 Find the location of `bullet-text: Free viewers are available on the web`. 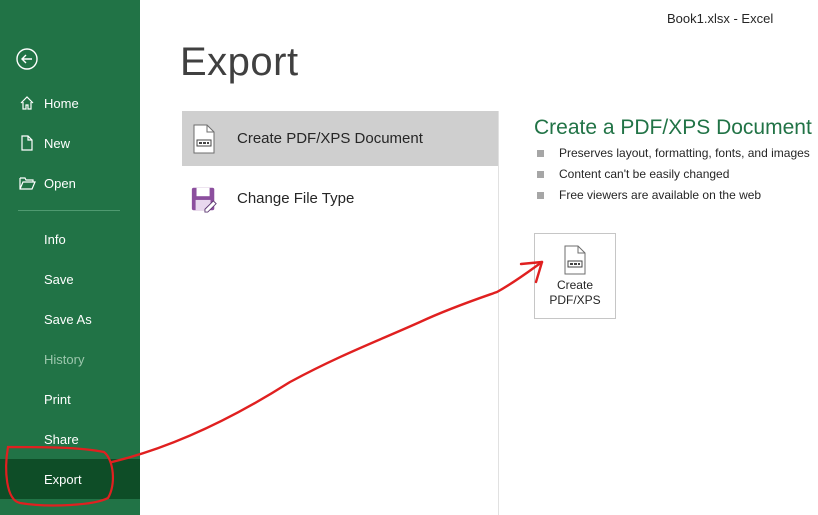

bullet-text: Free viewers are available on the web is located at coordinates (660, 195).